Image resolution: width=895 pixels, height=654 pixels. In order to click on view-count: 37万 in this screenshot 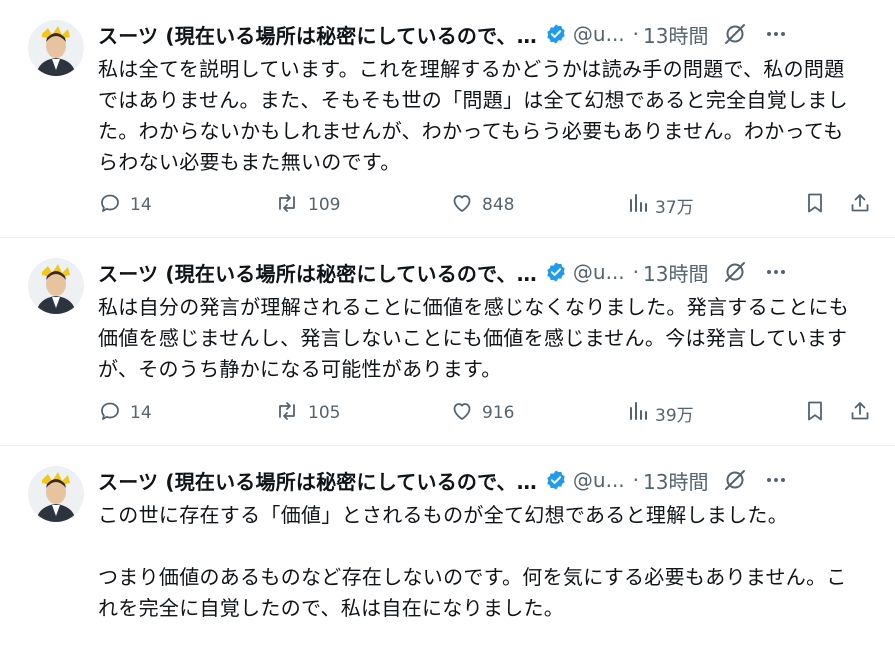, I will do `click(674, 207)`.